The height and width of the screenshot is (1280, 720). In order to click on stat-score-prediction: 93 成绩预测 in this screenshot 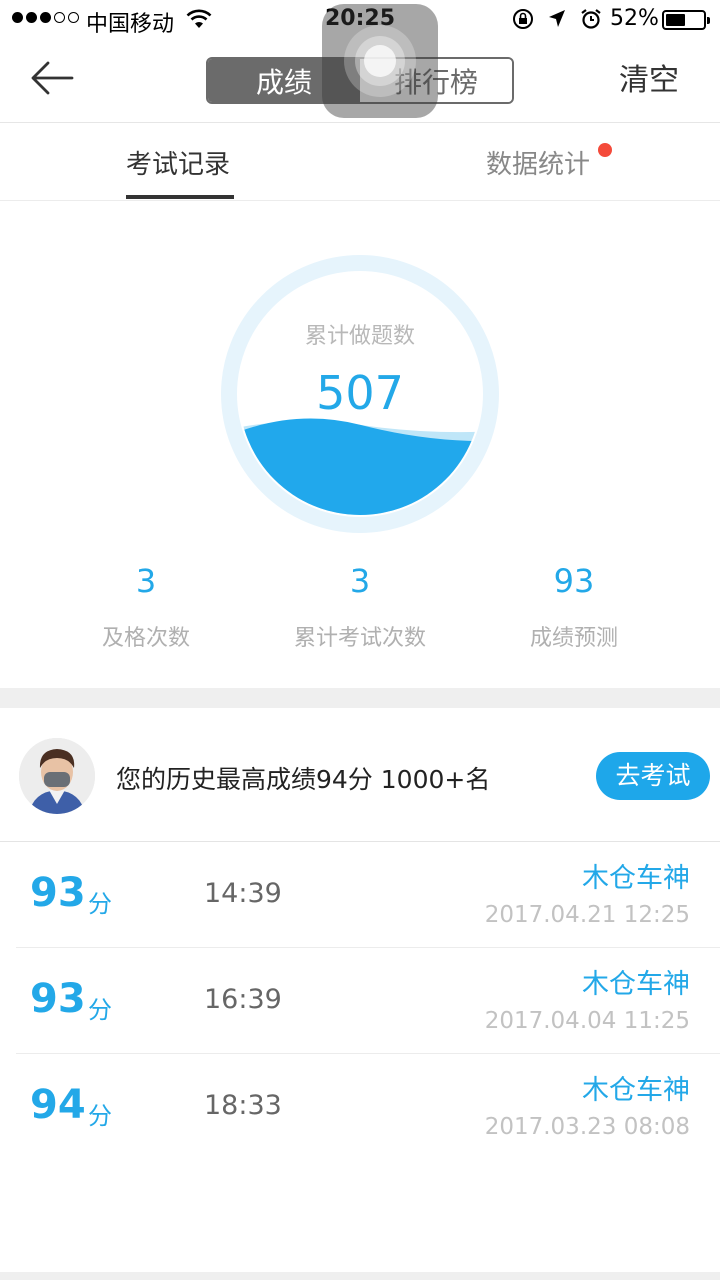, I will do `click(574, 607)`.